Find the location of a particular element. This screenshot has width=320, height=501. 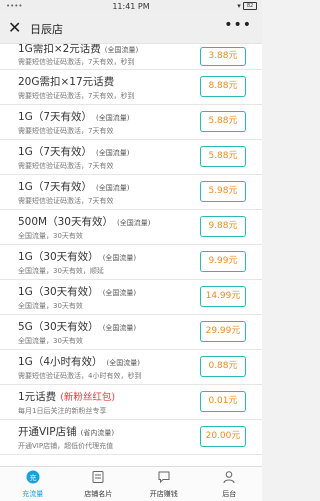

product-desc: 每月1日后关注的新粉丝专享 is located at coordinates (62, 411).